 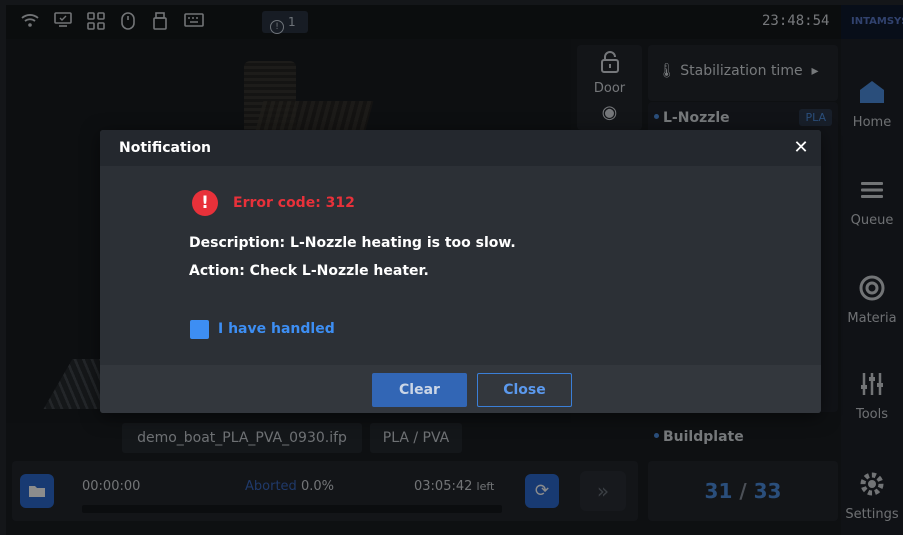 I want to click on handled-checkbox, so click(x=199, y=329).